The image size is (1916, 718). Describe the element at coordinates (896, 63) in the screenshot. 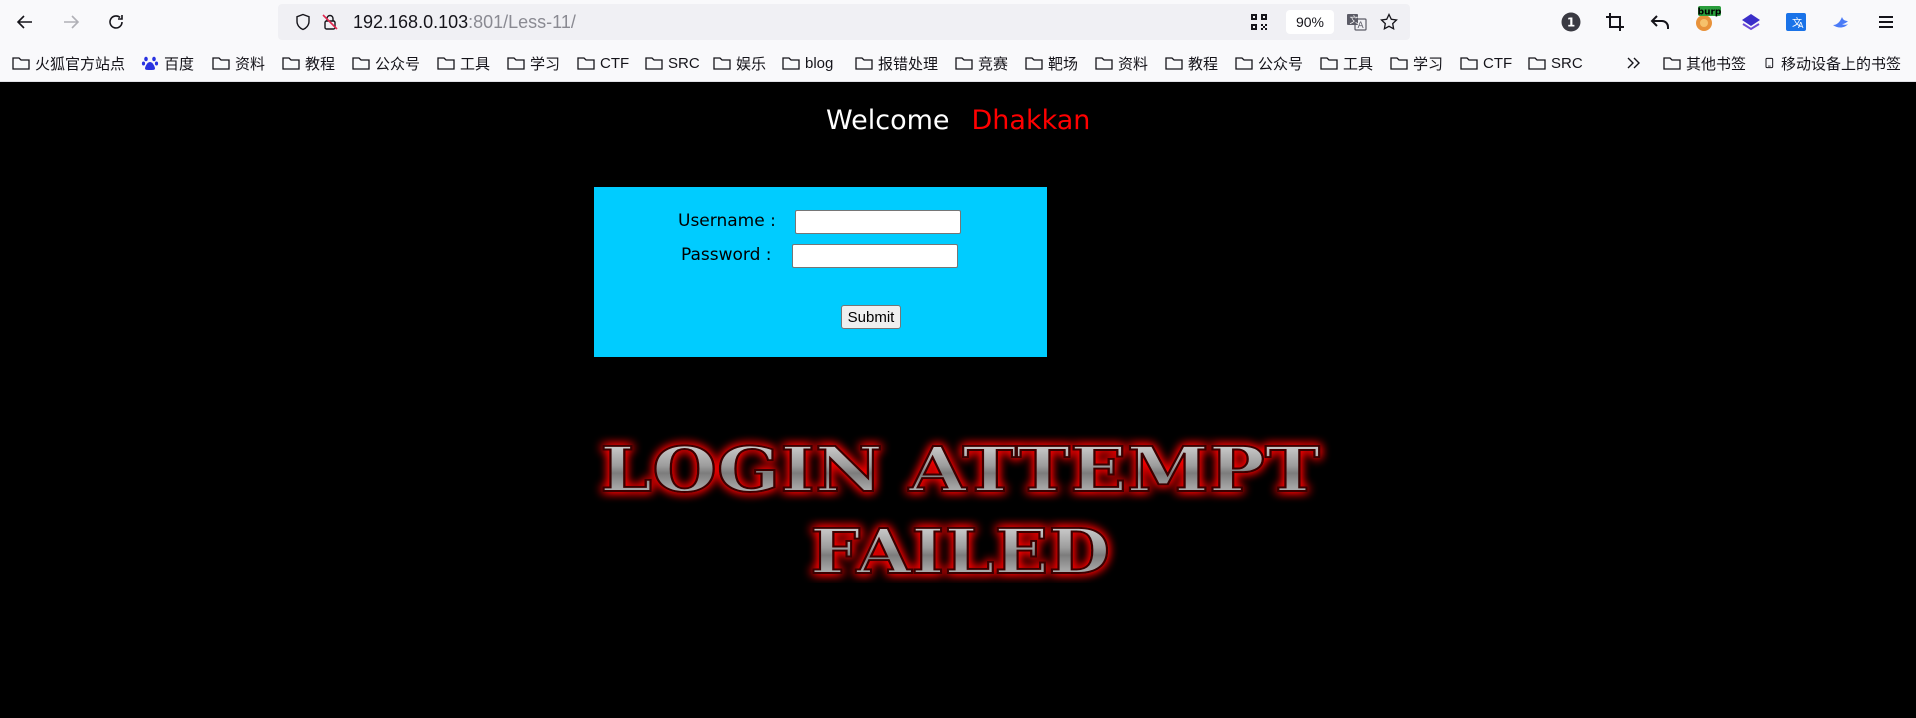

I see `bookmark-item: 报错处理` at that location.